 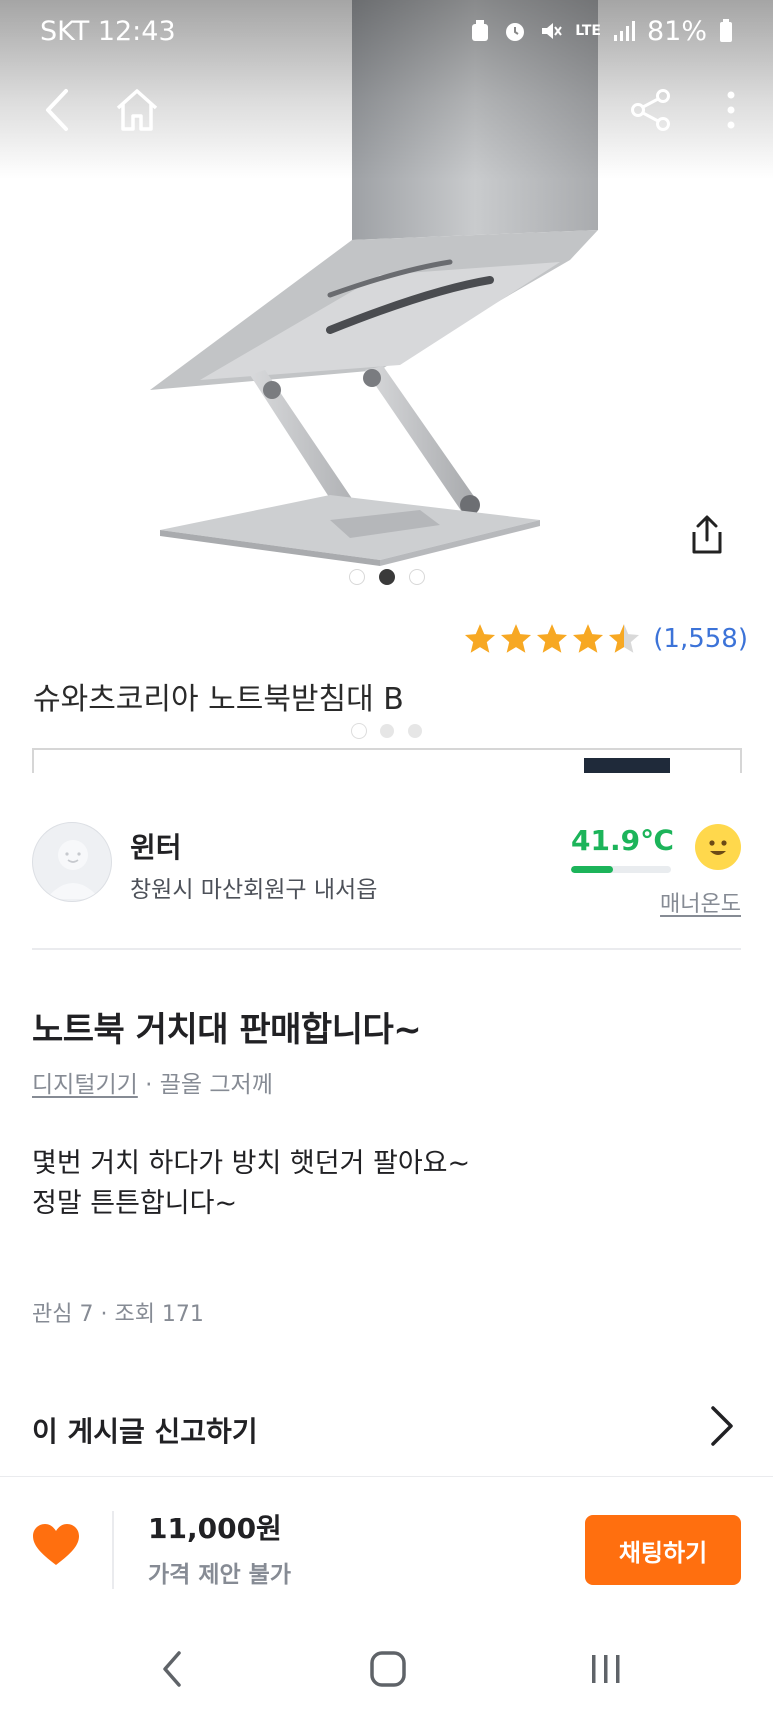 What do you see at coordinates (209, 1085) in the screenshot?
I see `post-time: · 끌올 그저께` at bounding box center [209, 1085].